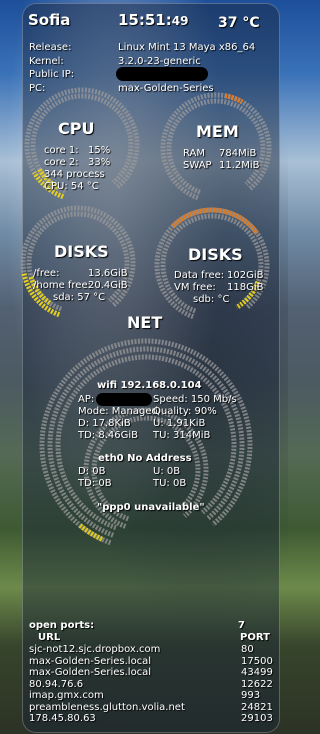 Image resolution: width=320 pixels, height=734 pixels. What do you see at coordinates (238, 153) in the screenshot?
I see `mem-ram-value: 784MiB` at bounding box center [238, 153].